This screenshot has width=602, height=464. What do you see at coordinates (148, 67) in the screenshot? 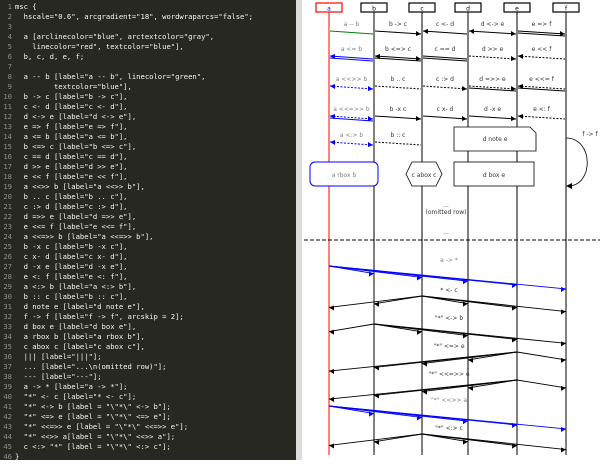
I see `code-line: 7` at bounding box center [148, 67].